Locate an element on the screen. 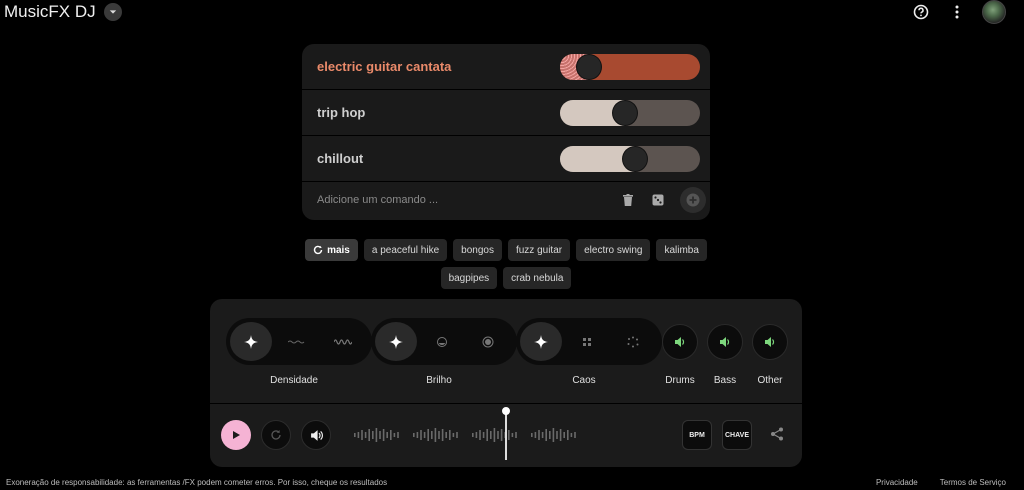 The height and width of the screenshot is (490, 1024). density-group is located at coordinates (299, 341).